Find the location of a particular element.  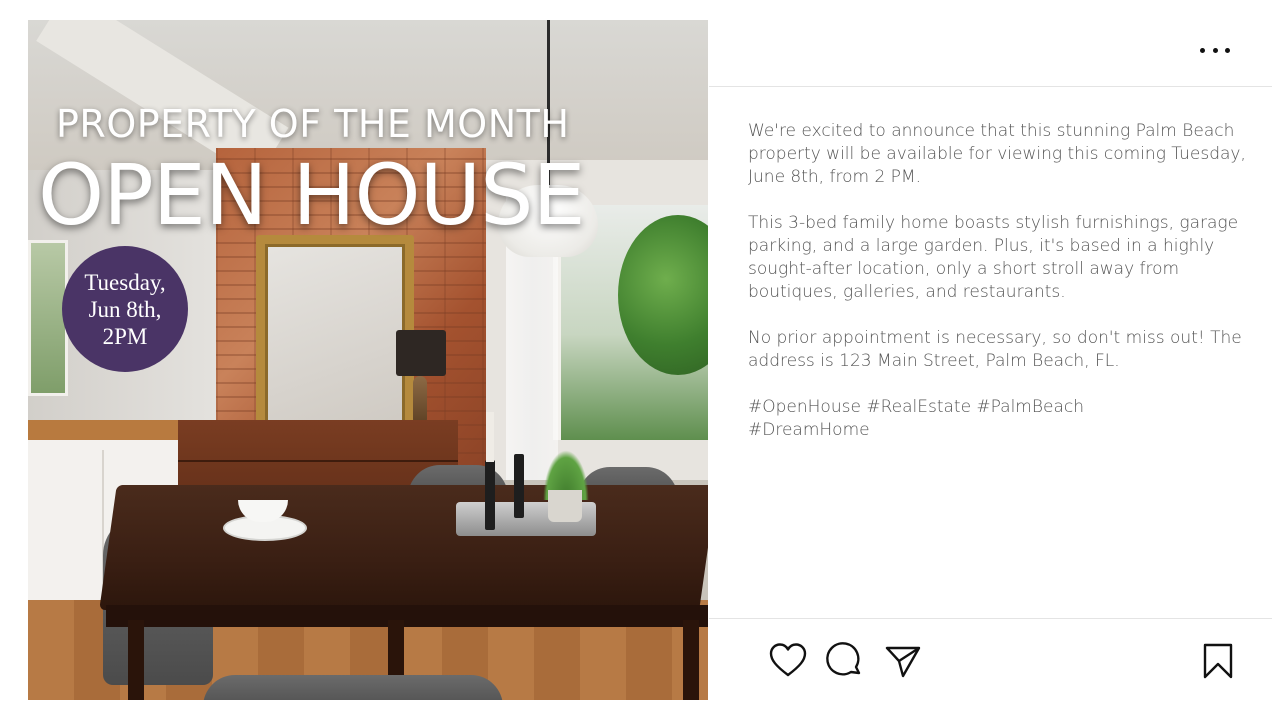

table-edge is located at coordinates (407, 616).